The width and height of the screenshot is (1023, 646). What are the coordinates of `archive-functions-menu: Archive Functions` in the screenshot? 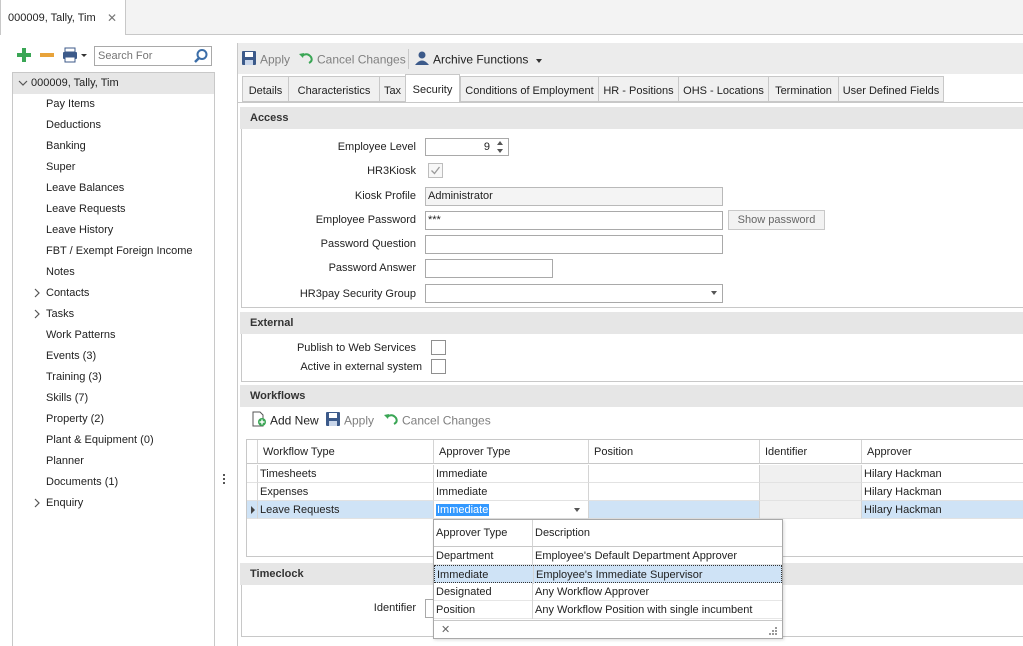 It's located at (478, 59).